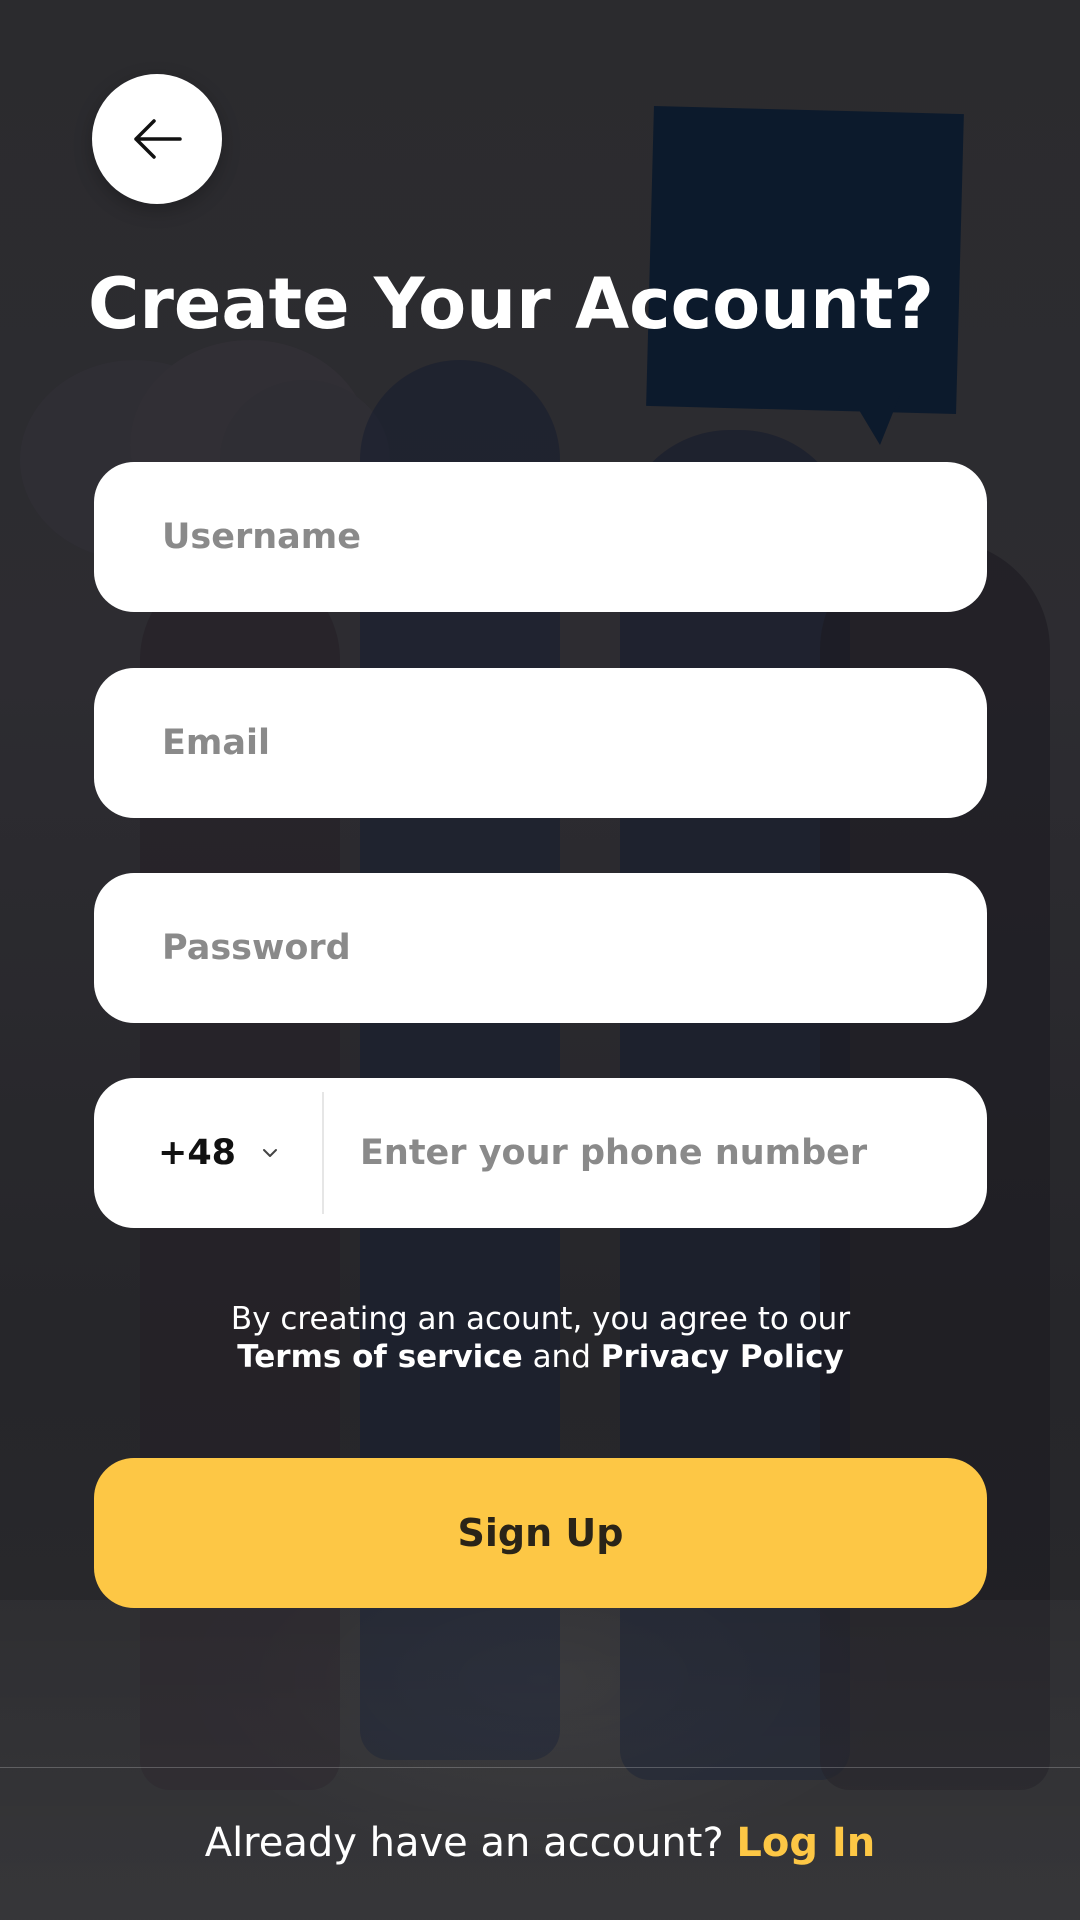 This screenshot has height=1920, width=1080. I want to click on country-code: +48, so click(197, 1153).